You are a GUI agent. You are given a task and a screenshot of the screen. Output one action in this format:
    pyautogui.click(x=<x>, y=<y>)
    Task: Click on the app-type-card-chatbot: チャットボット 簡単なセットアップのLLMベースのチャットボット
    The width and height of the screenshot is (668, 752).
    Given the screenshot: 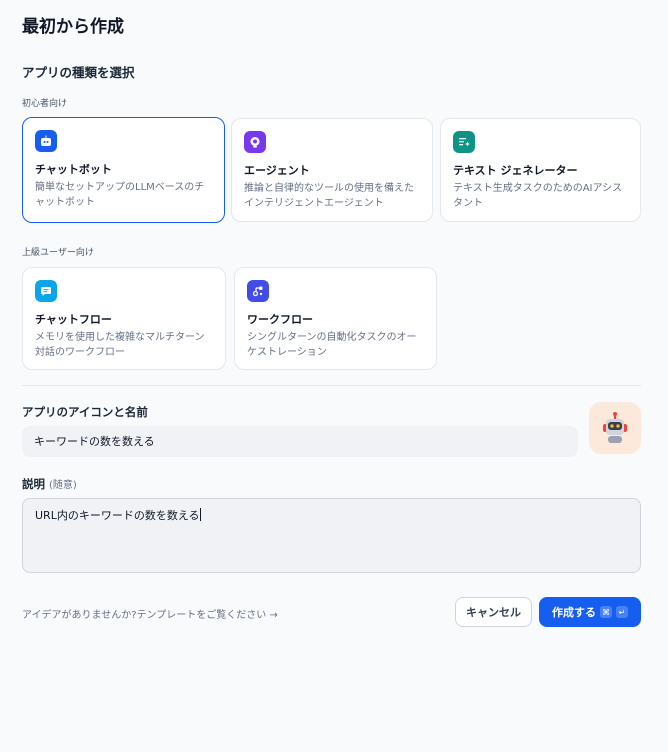 What is the action you would take?
    pyautogui.click(x=123, y=170)
    